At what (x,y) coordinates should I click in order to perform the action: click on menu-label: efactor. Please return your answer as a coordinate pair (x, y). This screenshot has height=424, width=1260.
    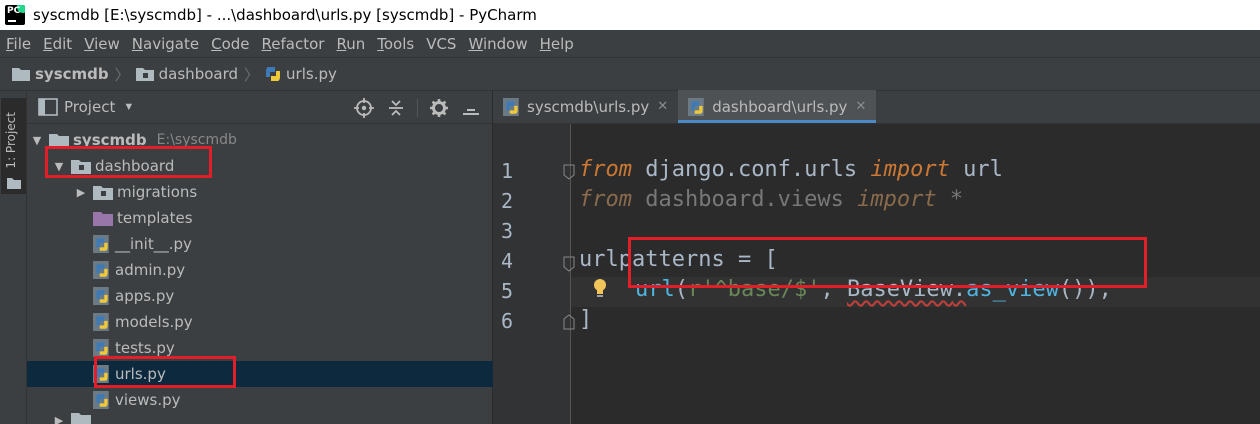
    Looking at the image, I should click on (298, 43).